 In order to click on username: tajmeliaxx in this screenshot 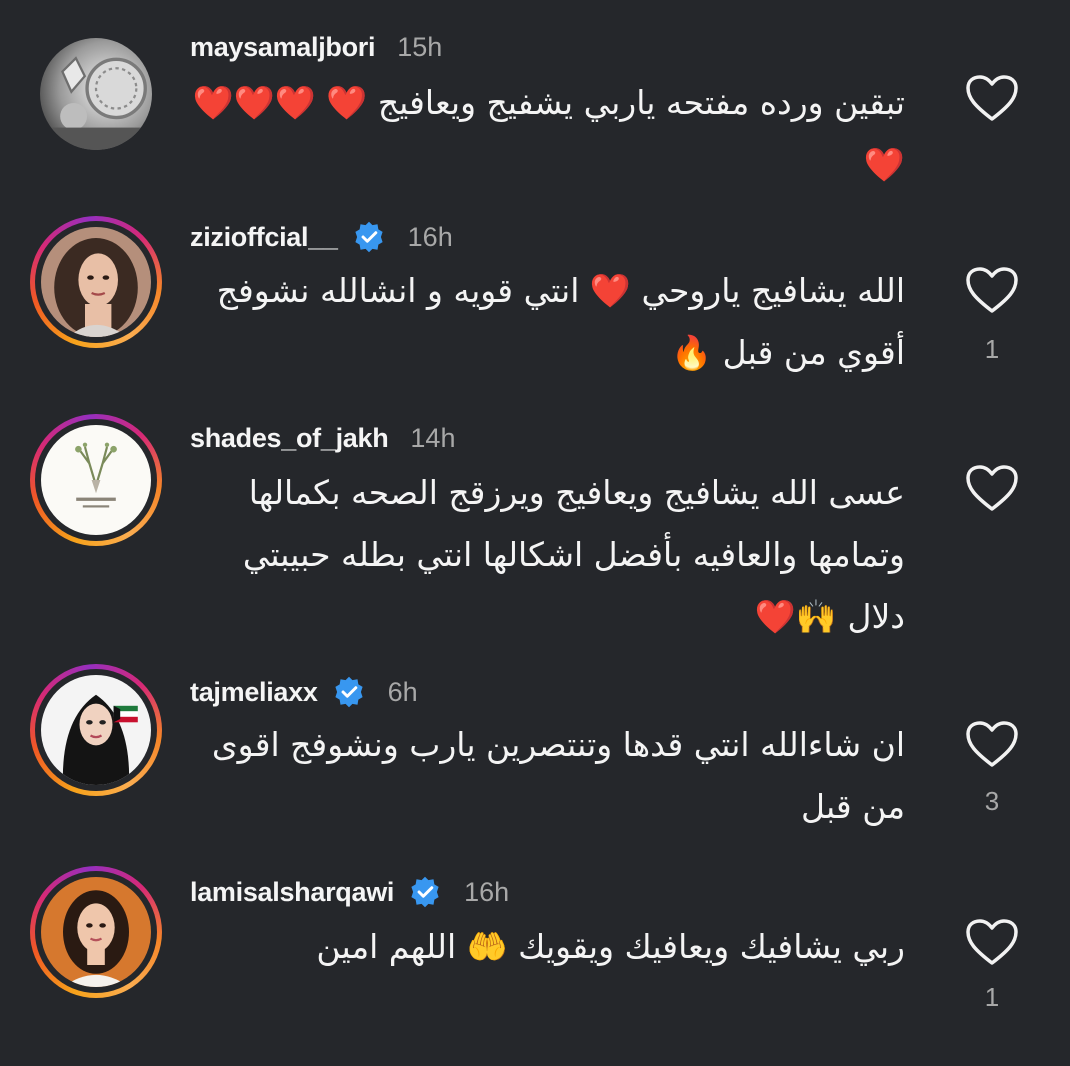, I will do `click(254, 692)`.